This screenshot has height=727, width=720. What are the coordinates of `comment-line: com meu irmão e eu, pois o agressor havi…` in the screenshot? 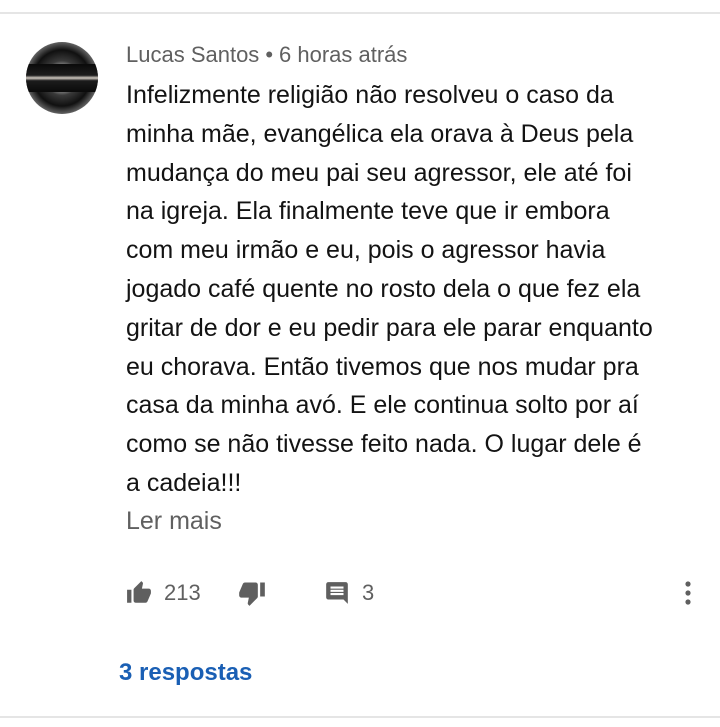 It's located at (366, 250).